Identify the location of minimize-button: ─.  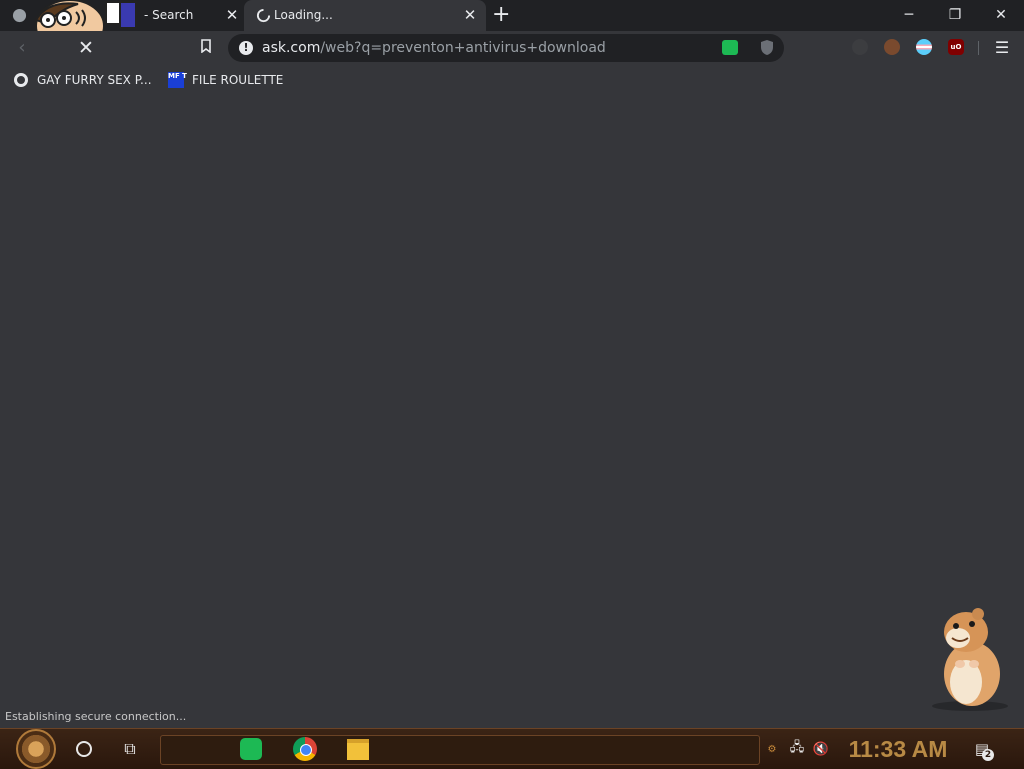
(909, 15).